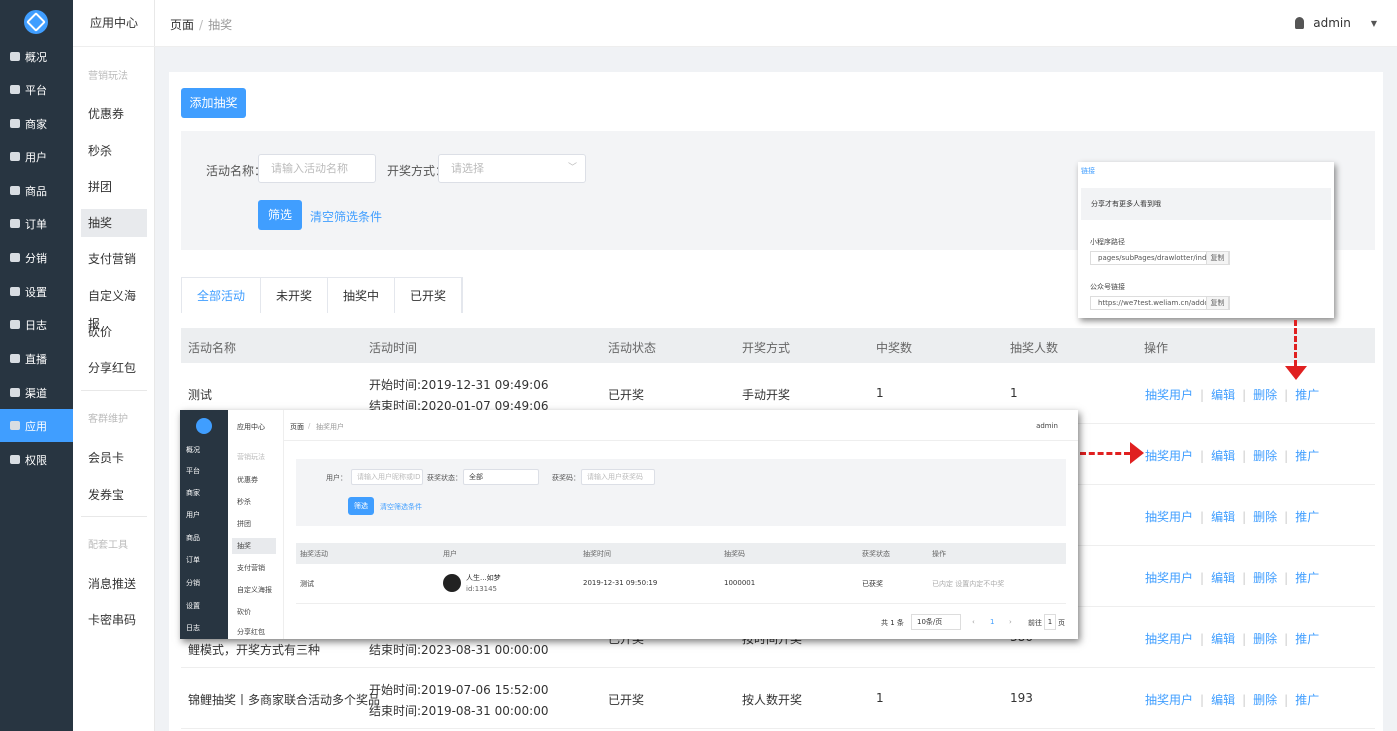 The height and width of the screenshot is (731, 1397). Describe the element at coordinates (1047, 426) in the screenshot. I see `inset-username: admin` at that location.